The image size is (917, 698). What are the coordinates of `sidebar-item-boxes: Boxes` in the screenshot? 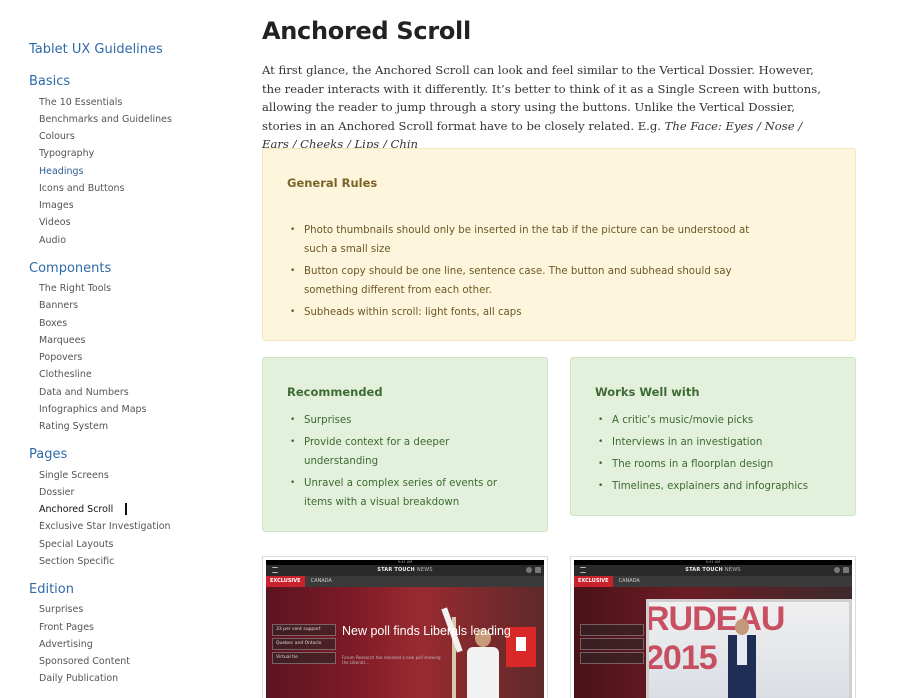 It's located at (53, 323).